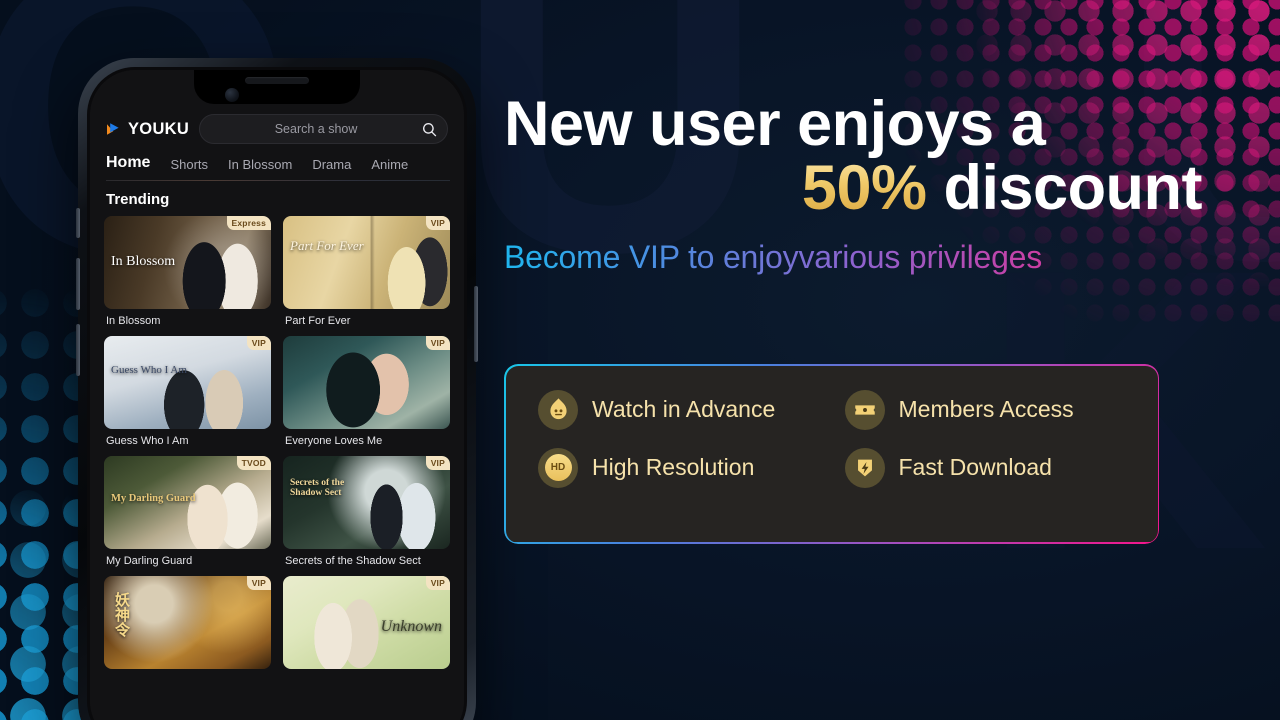 The height and width of the screenshot is (720, 1280). Describe the element at coordinates (864, 188) in the screenshot. I see `discount-amount: 50%` at that location.